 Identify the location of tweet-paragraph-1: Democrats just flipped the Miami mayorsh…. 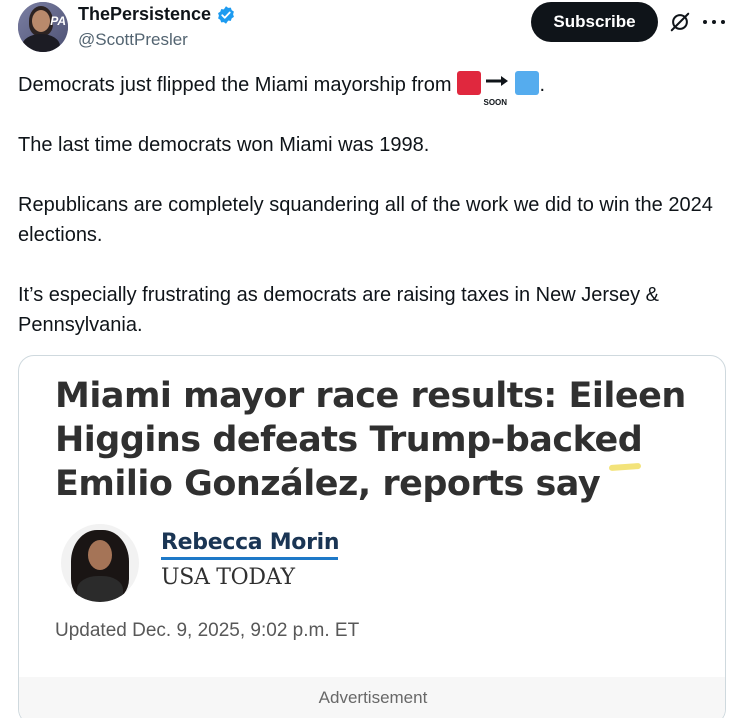
(375, 88).